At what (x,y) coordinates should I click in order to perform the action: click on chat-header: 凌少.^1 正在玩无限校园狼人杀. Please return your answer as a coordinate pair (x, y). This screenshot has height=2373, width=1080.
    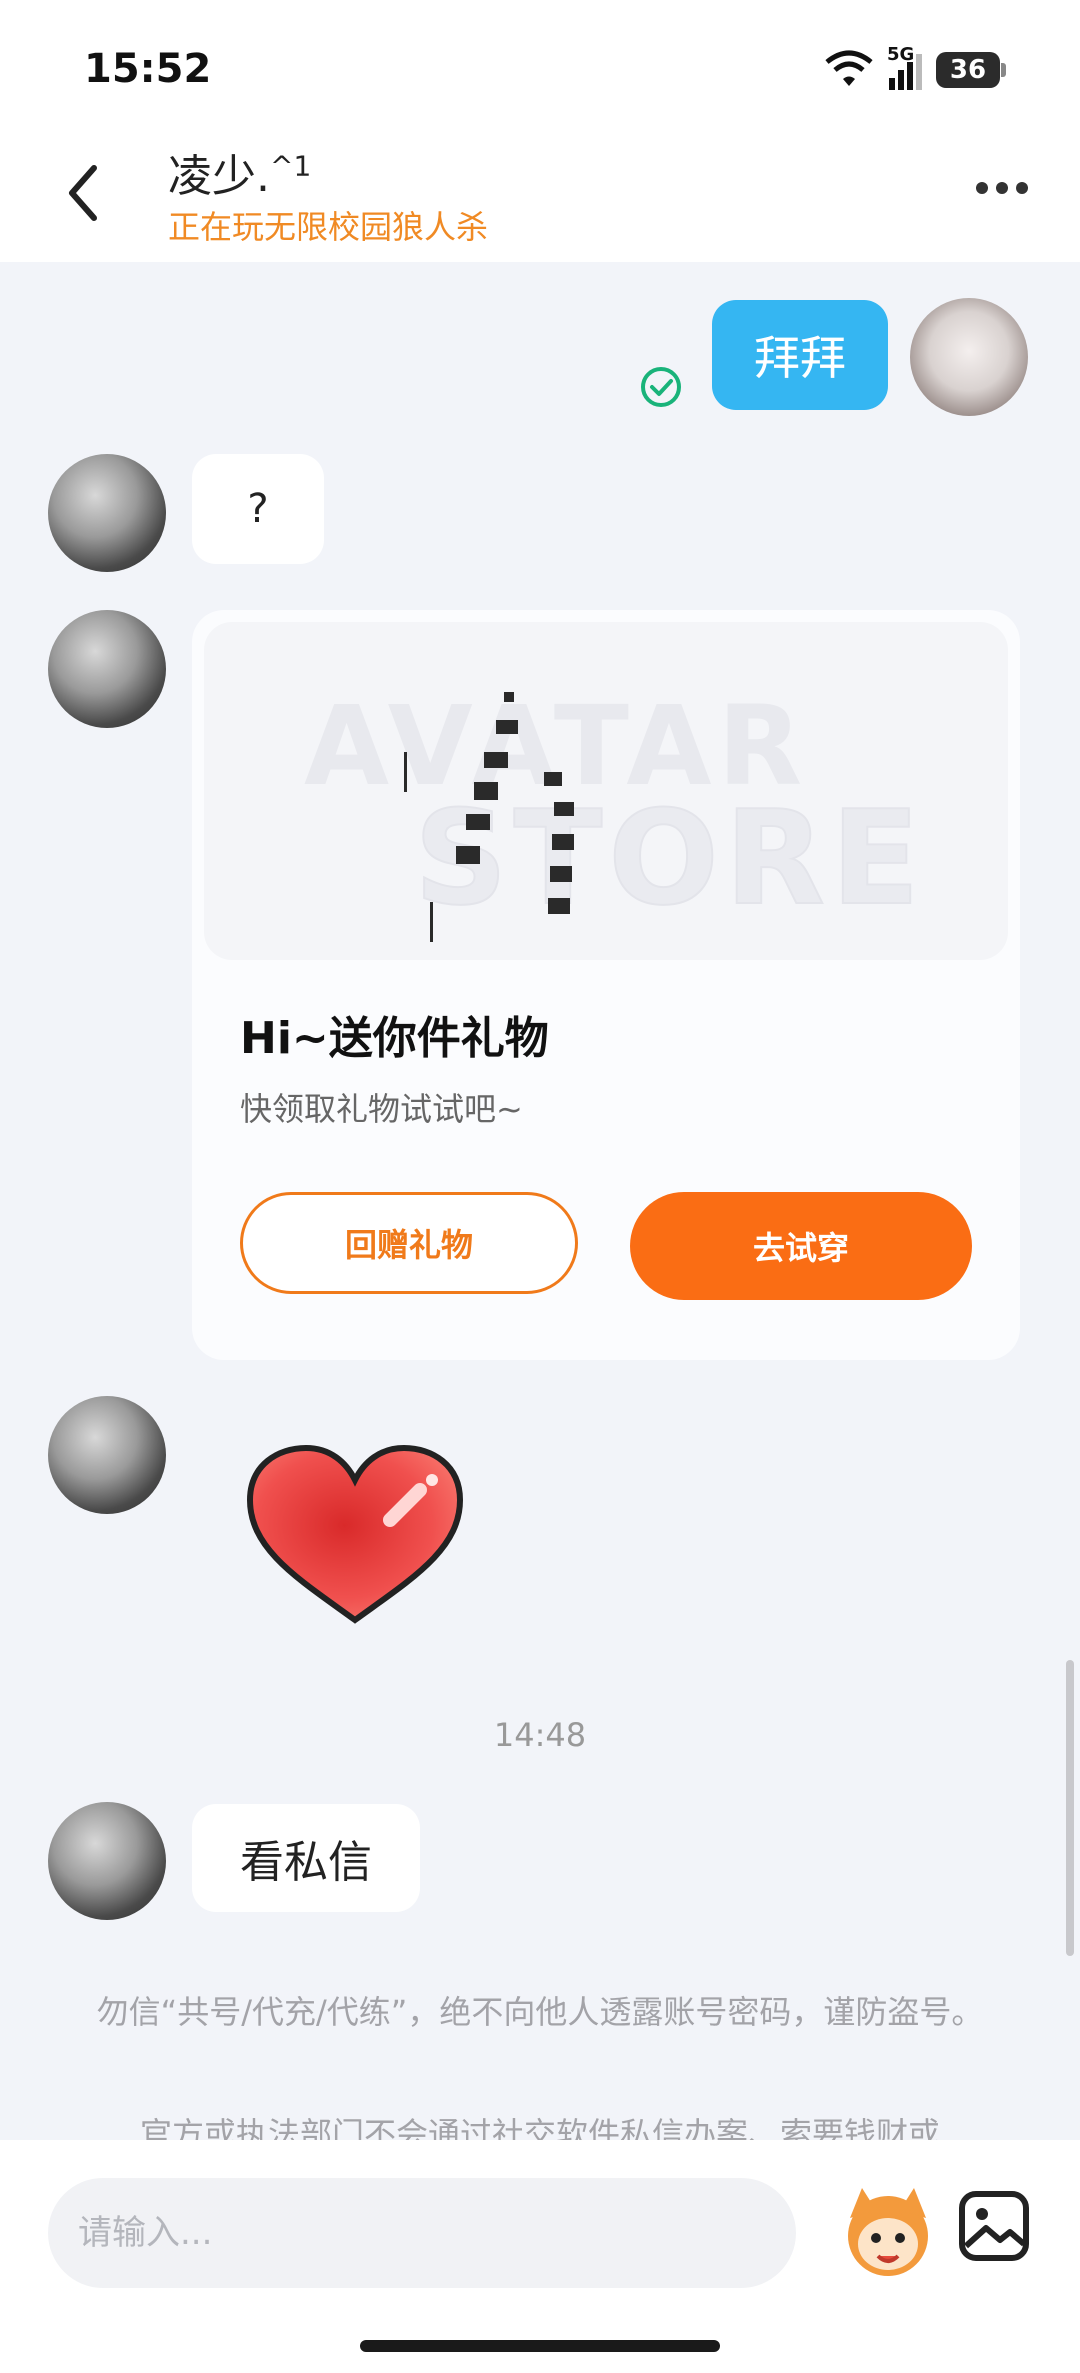
    Looking at the image, I should click on (540, 196).